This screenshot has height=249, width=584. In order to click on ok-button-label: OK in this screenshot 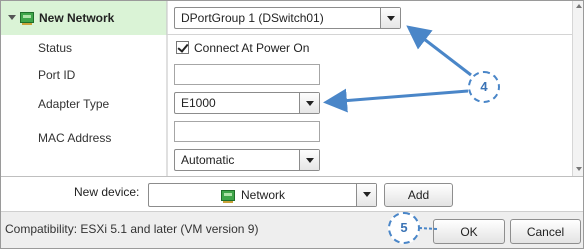, I will do `click(469, 231)`.